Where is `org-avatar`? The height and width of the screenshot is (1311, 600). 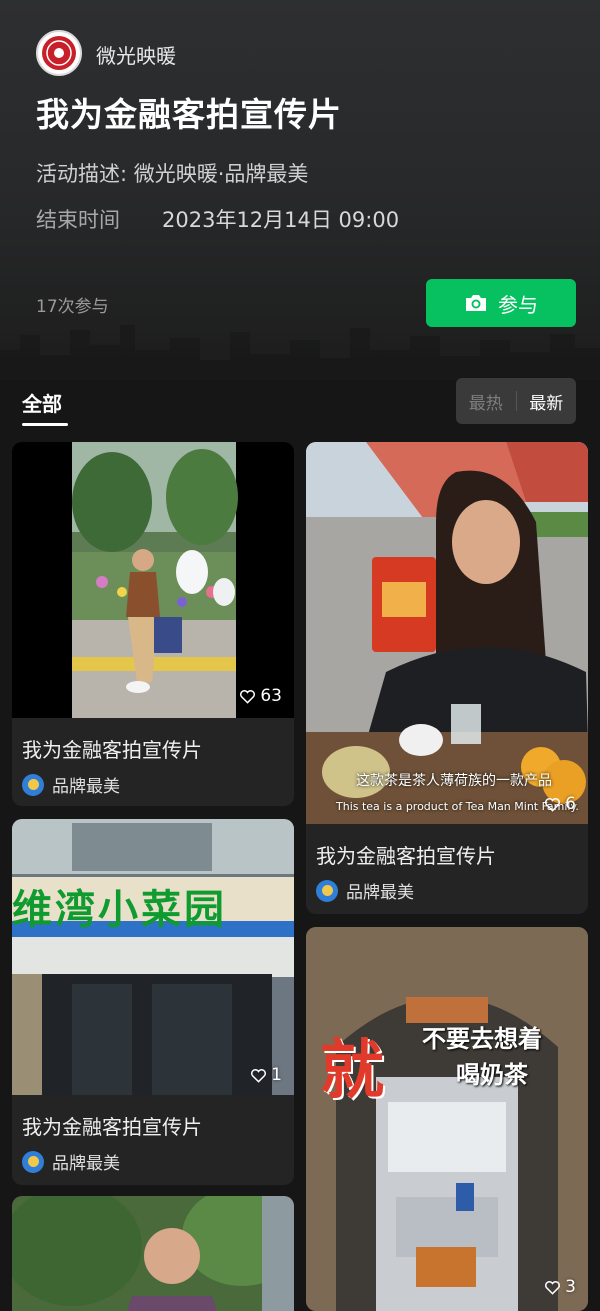
org-avatar is located at coordinates (59, 53).